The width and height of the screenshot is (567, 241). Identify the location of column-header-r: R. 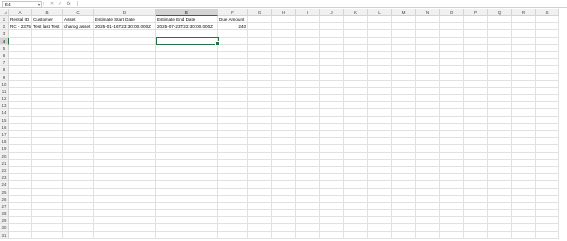
(524, 12).